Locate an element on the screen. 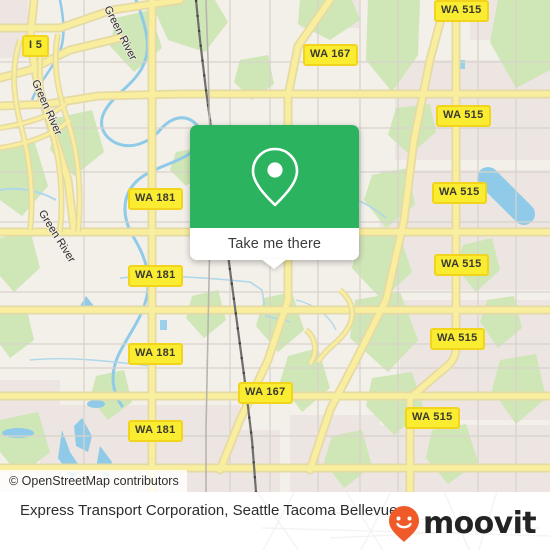 This screenshot has width=550, height=550. moovit-smiley-pin-icon is located at coordinates (403, 524).